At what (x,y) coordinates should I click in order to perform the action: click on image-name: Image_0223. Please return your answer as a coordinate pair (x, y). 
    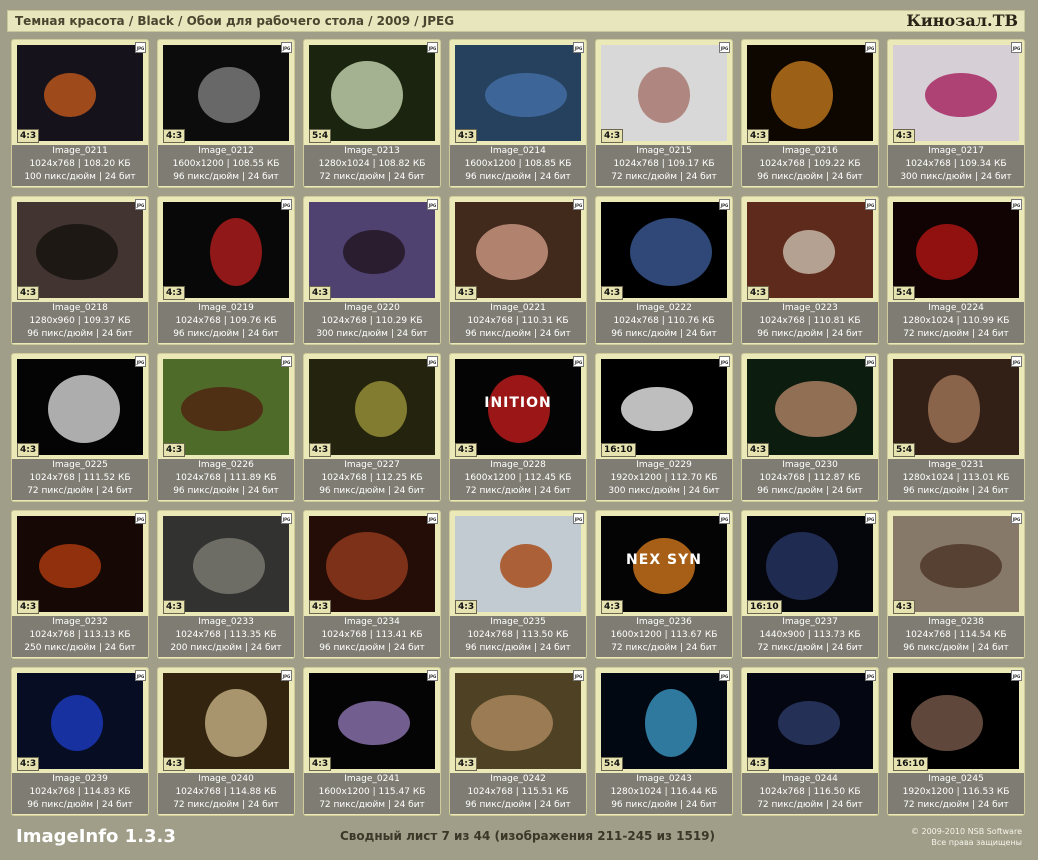
    Looking at the image, I should click on (810, 308).